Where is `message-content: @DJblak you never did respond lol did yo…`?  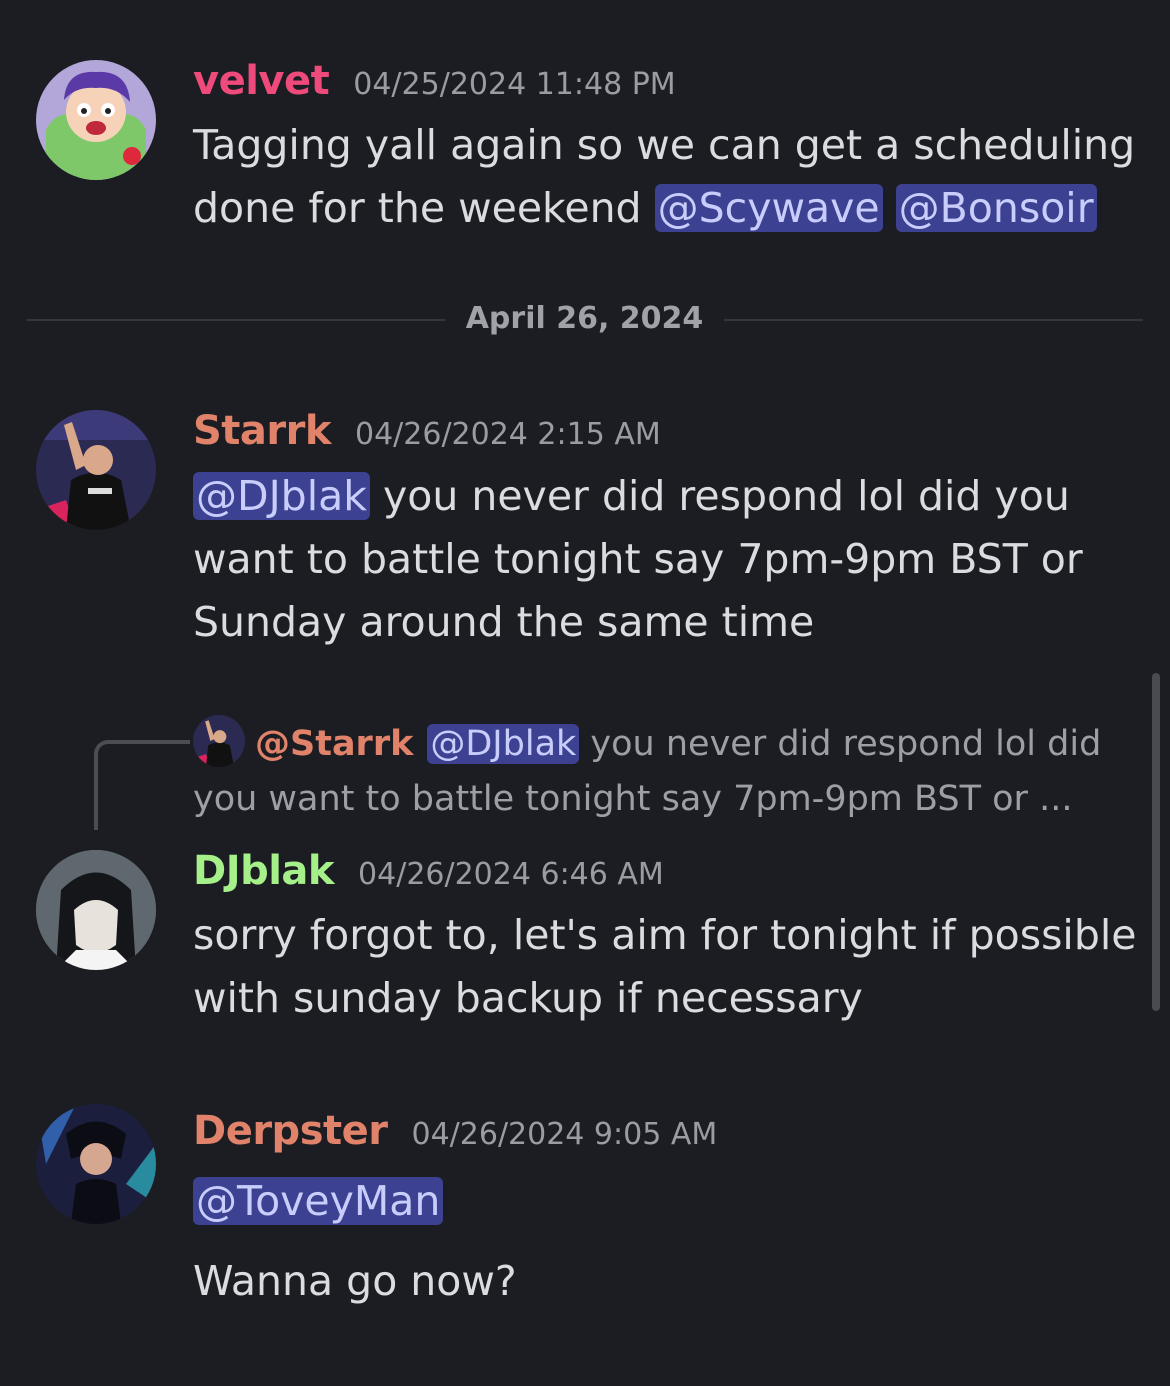
message-content: @DJblak you never did respond lol did yo… is located at coordinates (668, 559).